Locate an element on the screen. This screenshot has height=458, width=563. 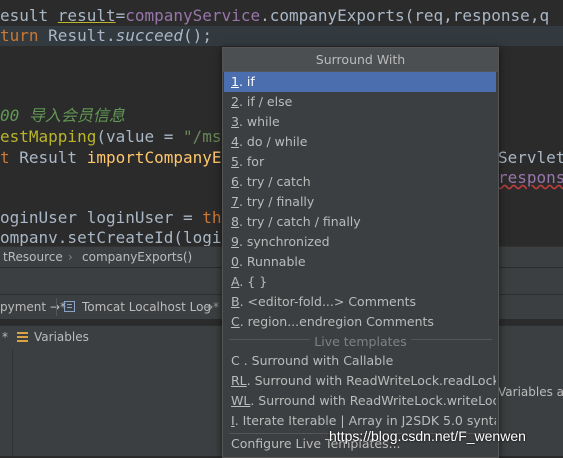
tab-divider is located at coordinates (56, 307).